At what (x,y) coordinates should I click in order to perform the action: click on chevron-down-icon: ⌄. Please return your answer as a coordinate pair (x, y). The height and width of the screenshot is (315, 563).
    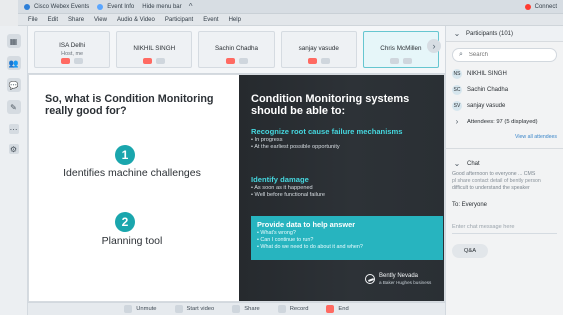
    Looking at the image, I should click on (457, 163).